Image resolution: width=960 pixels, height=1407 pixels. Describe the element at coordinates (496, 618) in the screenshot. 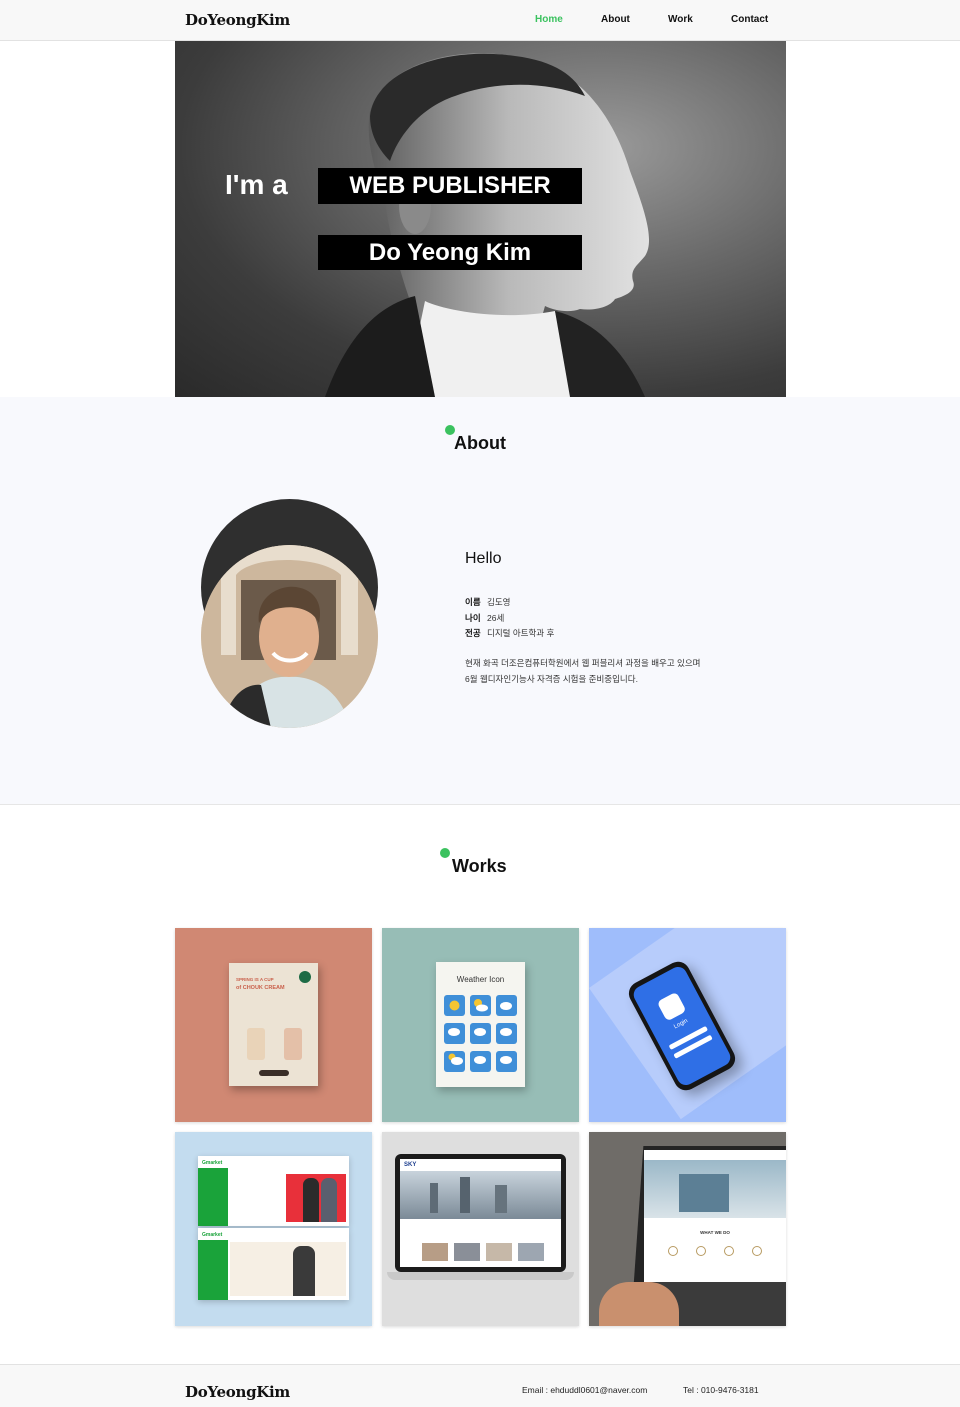

I see `info-value: 26세` at that location.